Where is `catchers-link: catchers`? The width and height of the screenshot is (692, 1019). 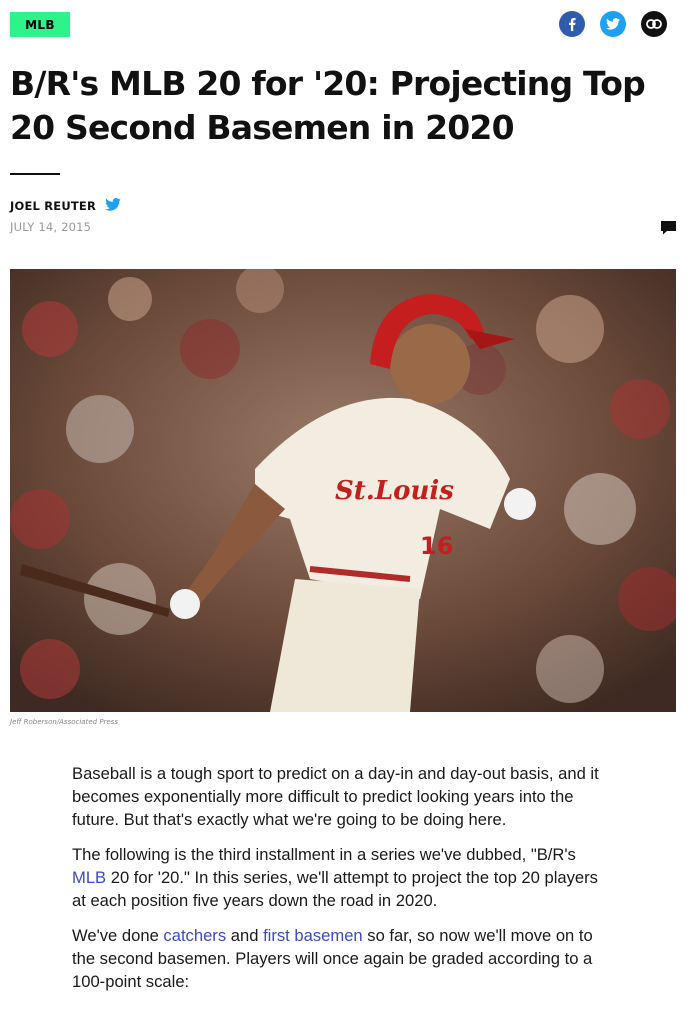 catchers-link: catchers is located at coordinates (194, 935).